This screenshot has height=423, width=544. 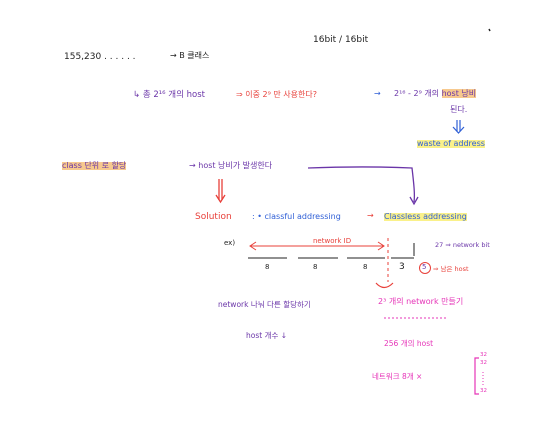 I want to click on stray-mark, so click(x=489, y=30).